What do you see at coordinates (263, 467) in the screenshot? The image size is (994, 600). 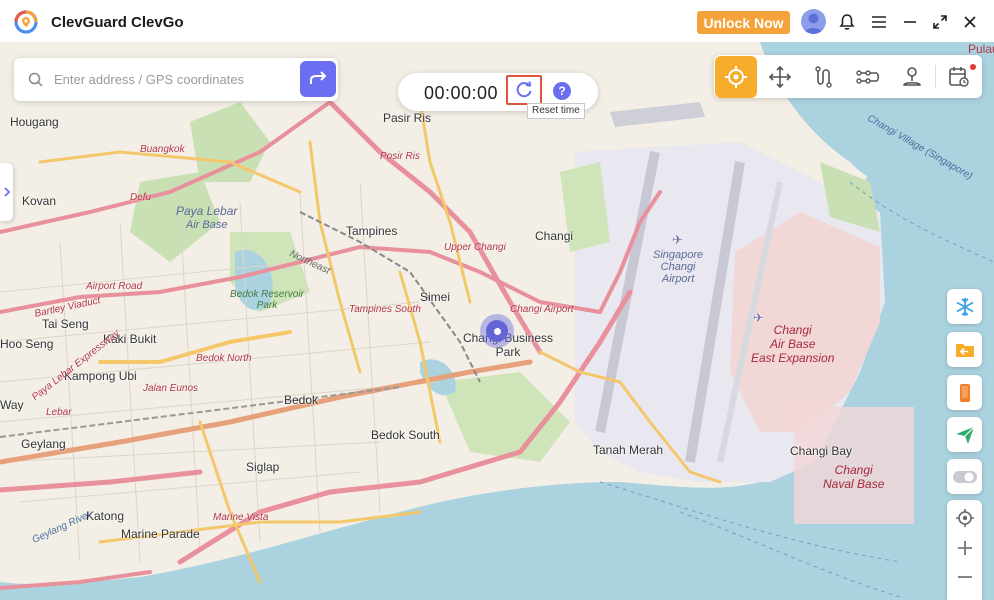 I see `map-label-siglap: Siglap` at bounding box center [263, 467].